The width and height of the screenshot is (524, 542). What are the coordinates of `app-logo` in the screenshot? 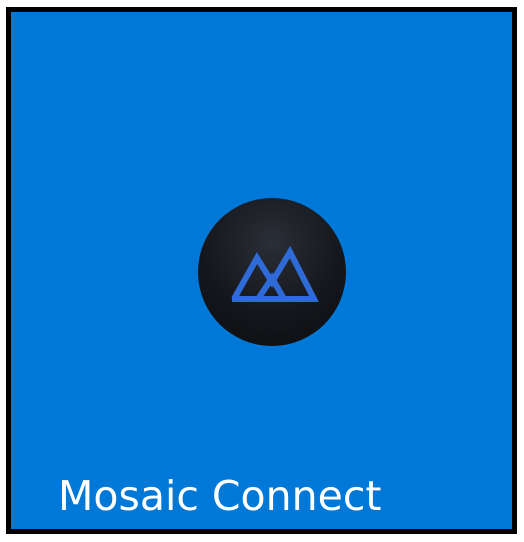 It's located at (272, 272).